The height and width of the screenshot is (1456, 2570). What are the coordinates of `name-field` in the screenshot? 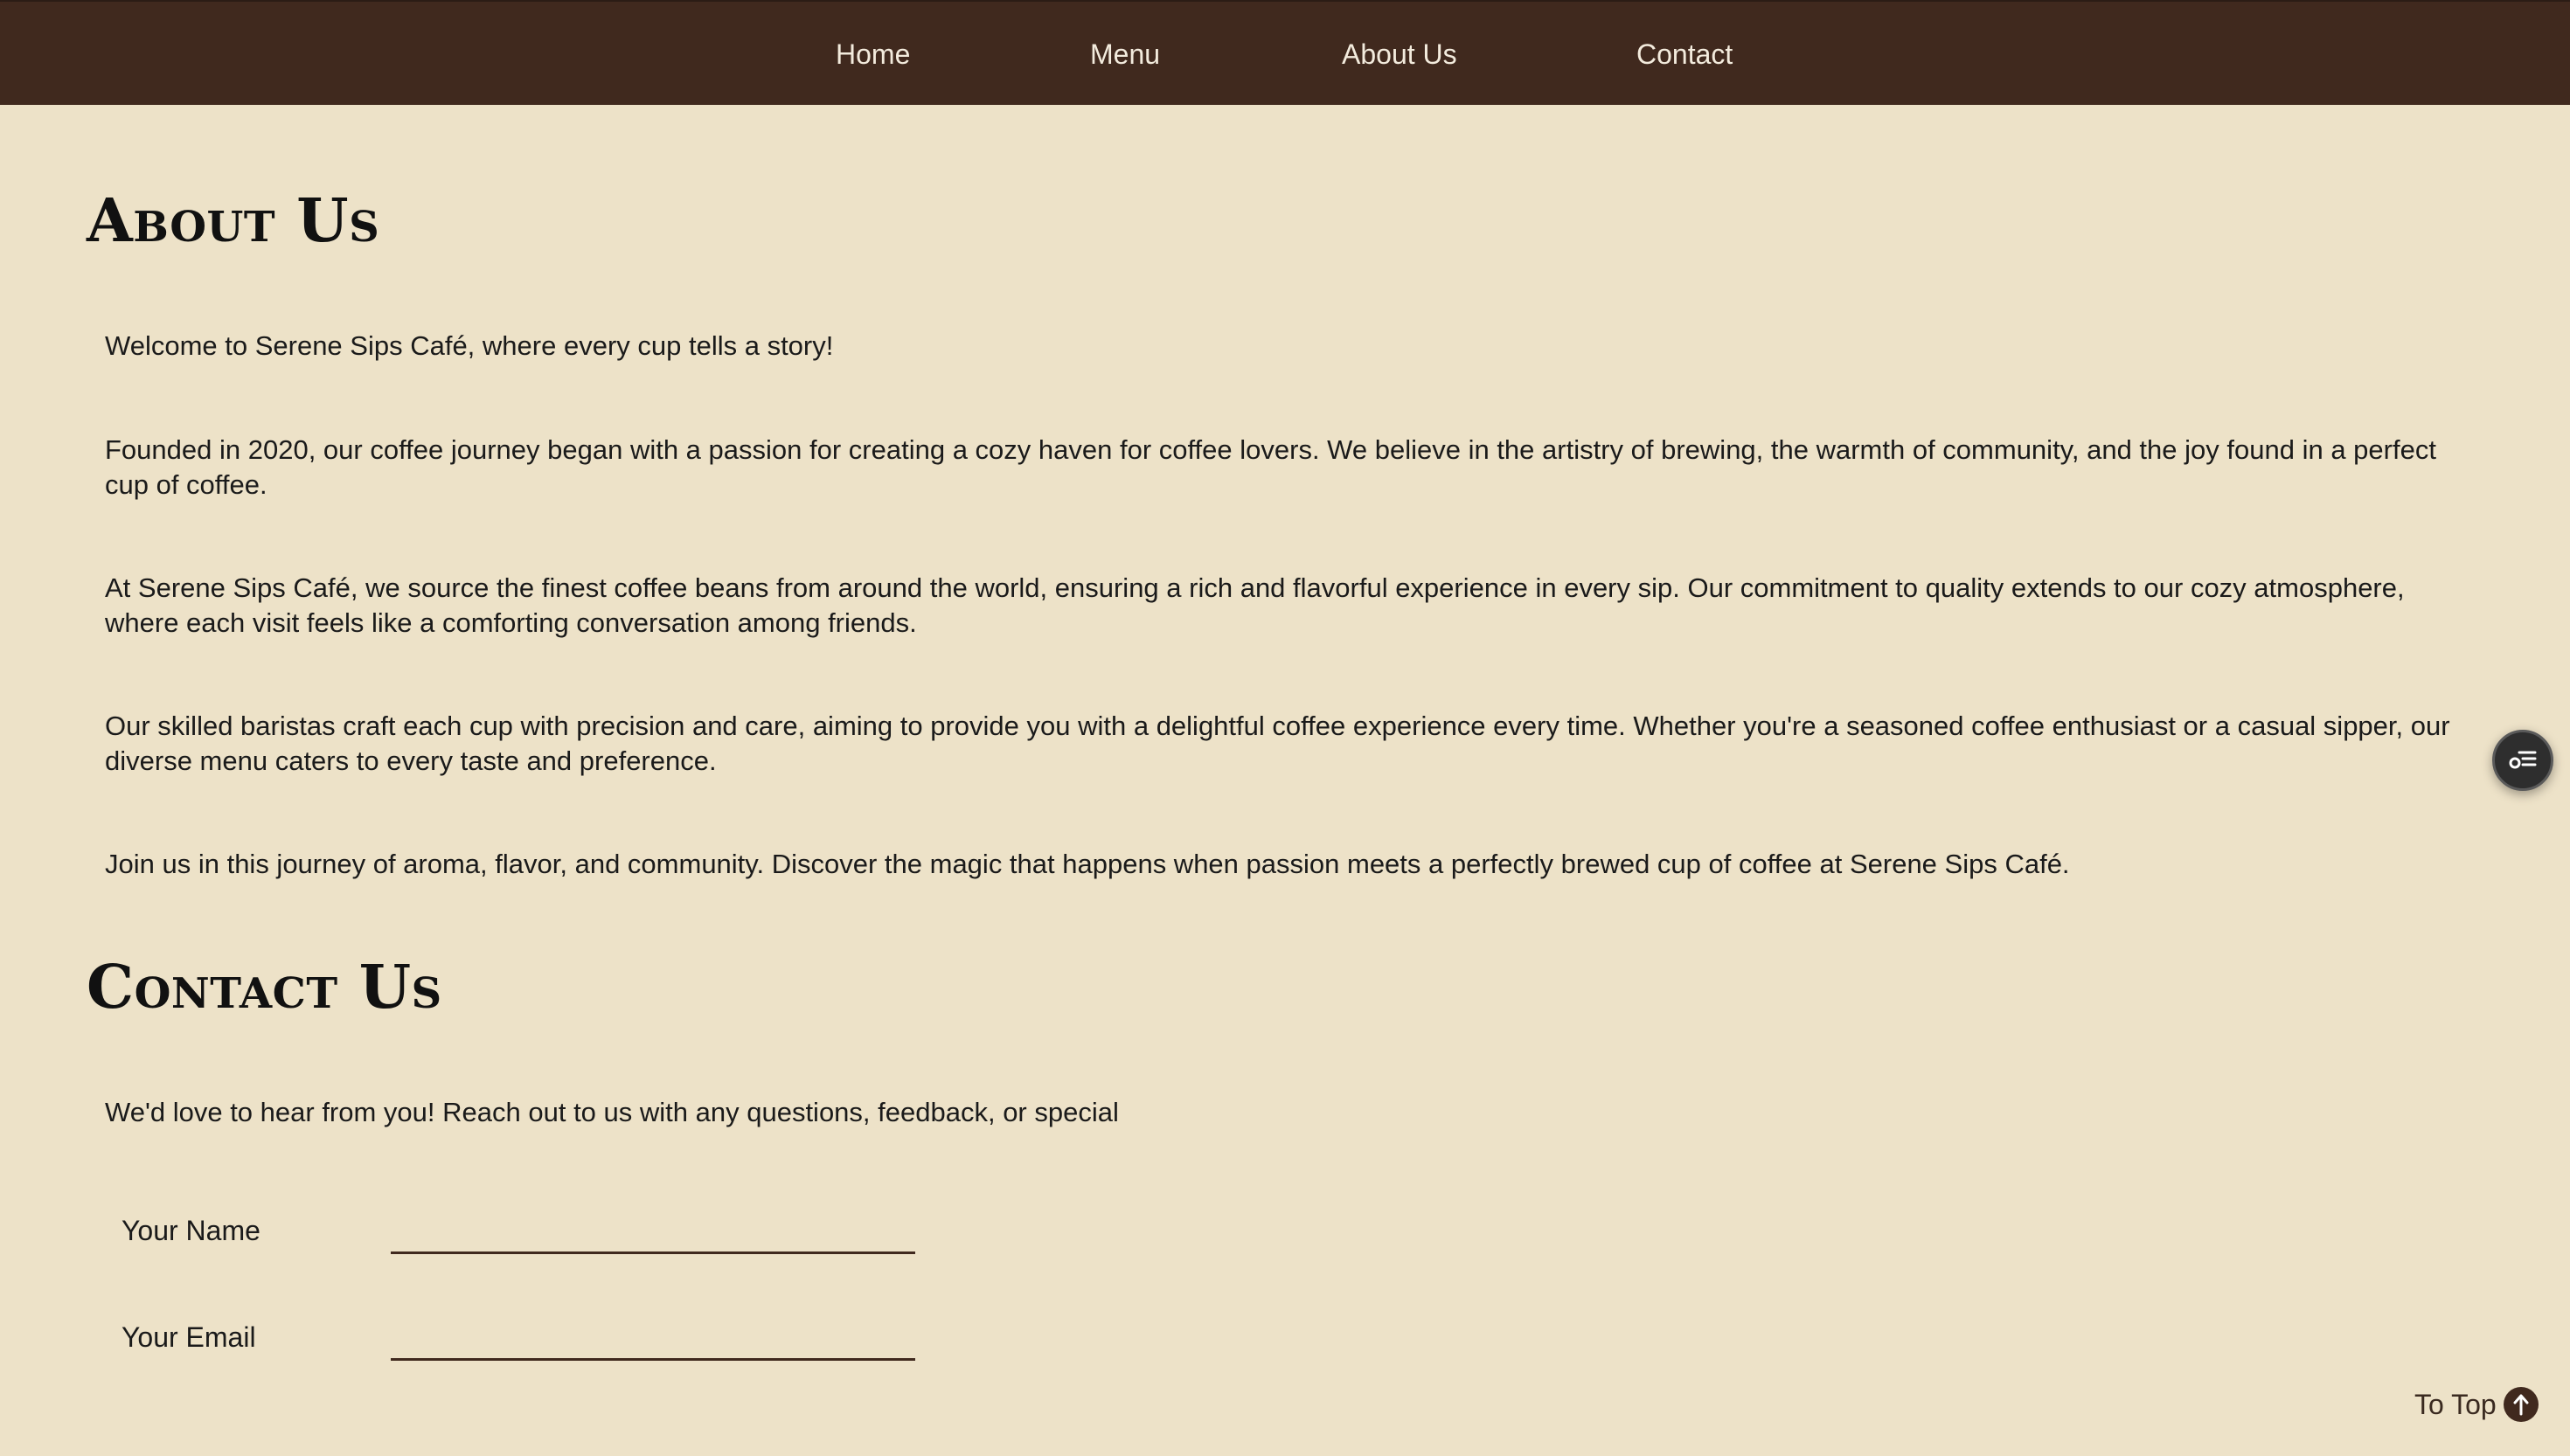 It's located at (653, 1233).